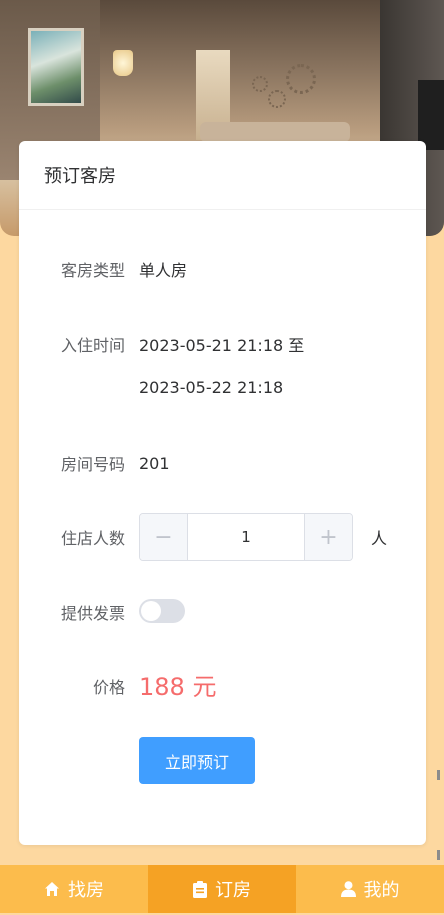 The image size is (444, 915). What do you see at coordinates (162, 611) in the screenshot?
I see `invoice-toggle` at bounding box center [162, 611].